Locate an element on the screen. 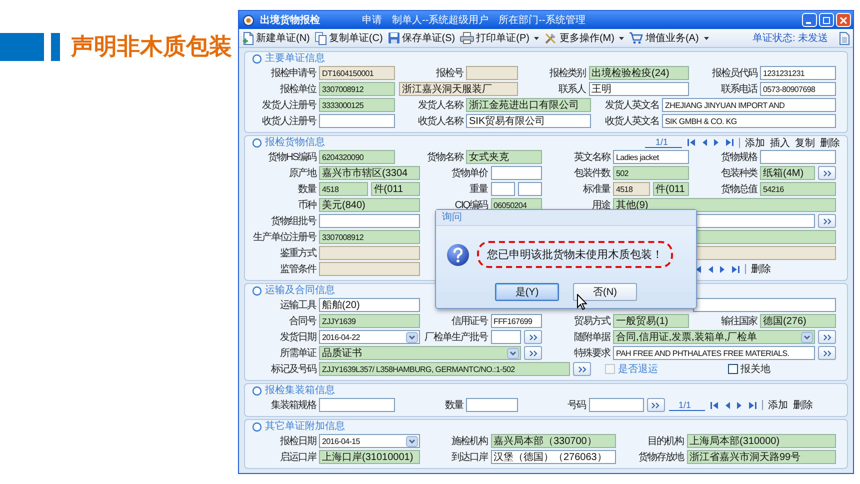 The width and height of the screenshot is (860, 484). text-field: 上海局本部(310000) is located at coordinates (761, 441).